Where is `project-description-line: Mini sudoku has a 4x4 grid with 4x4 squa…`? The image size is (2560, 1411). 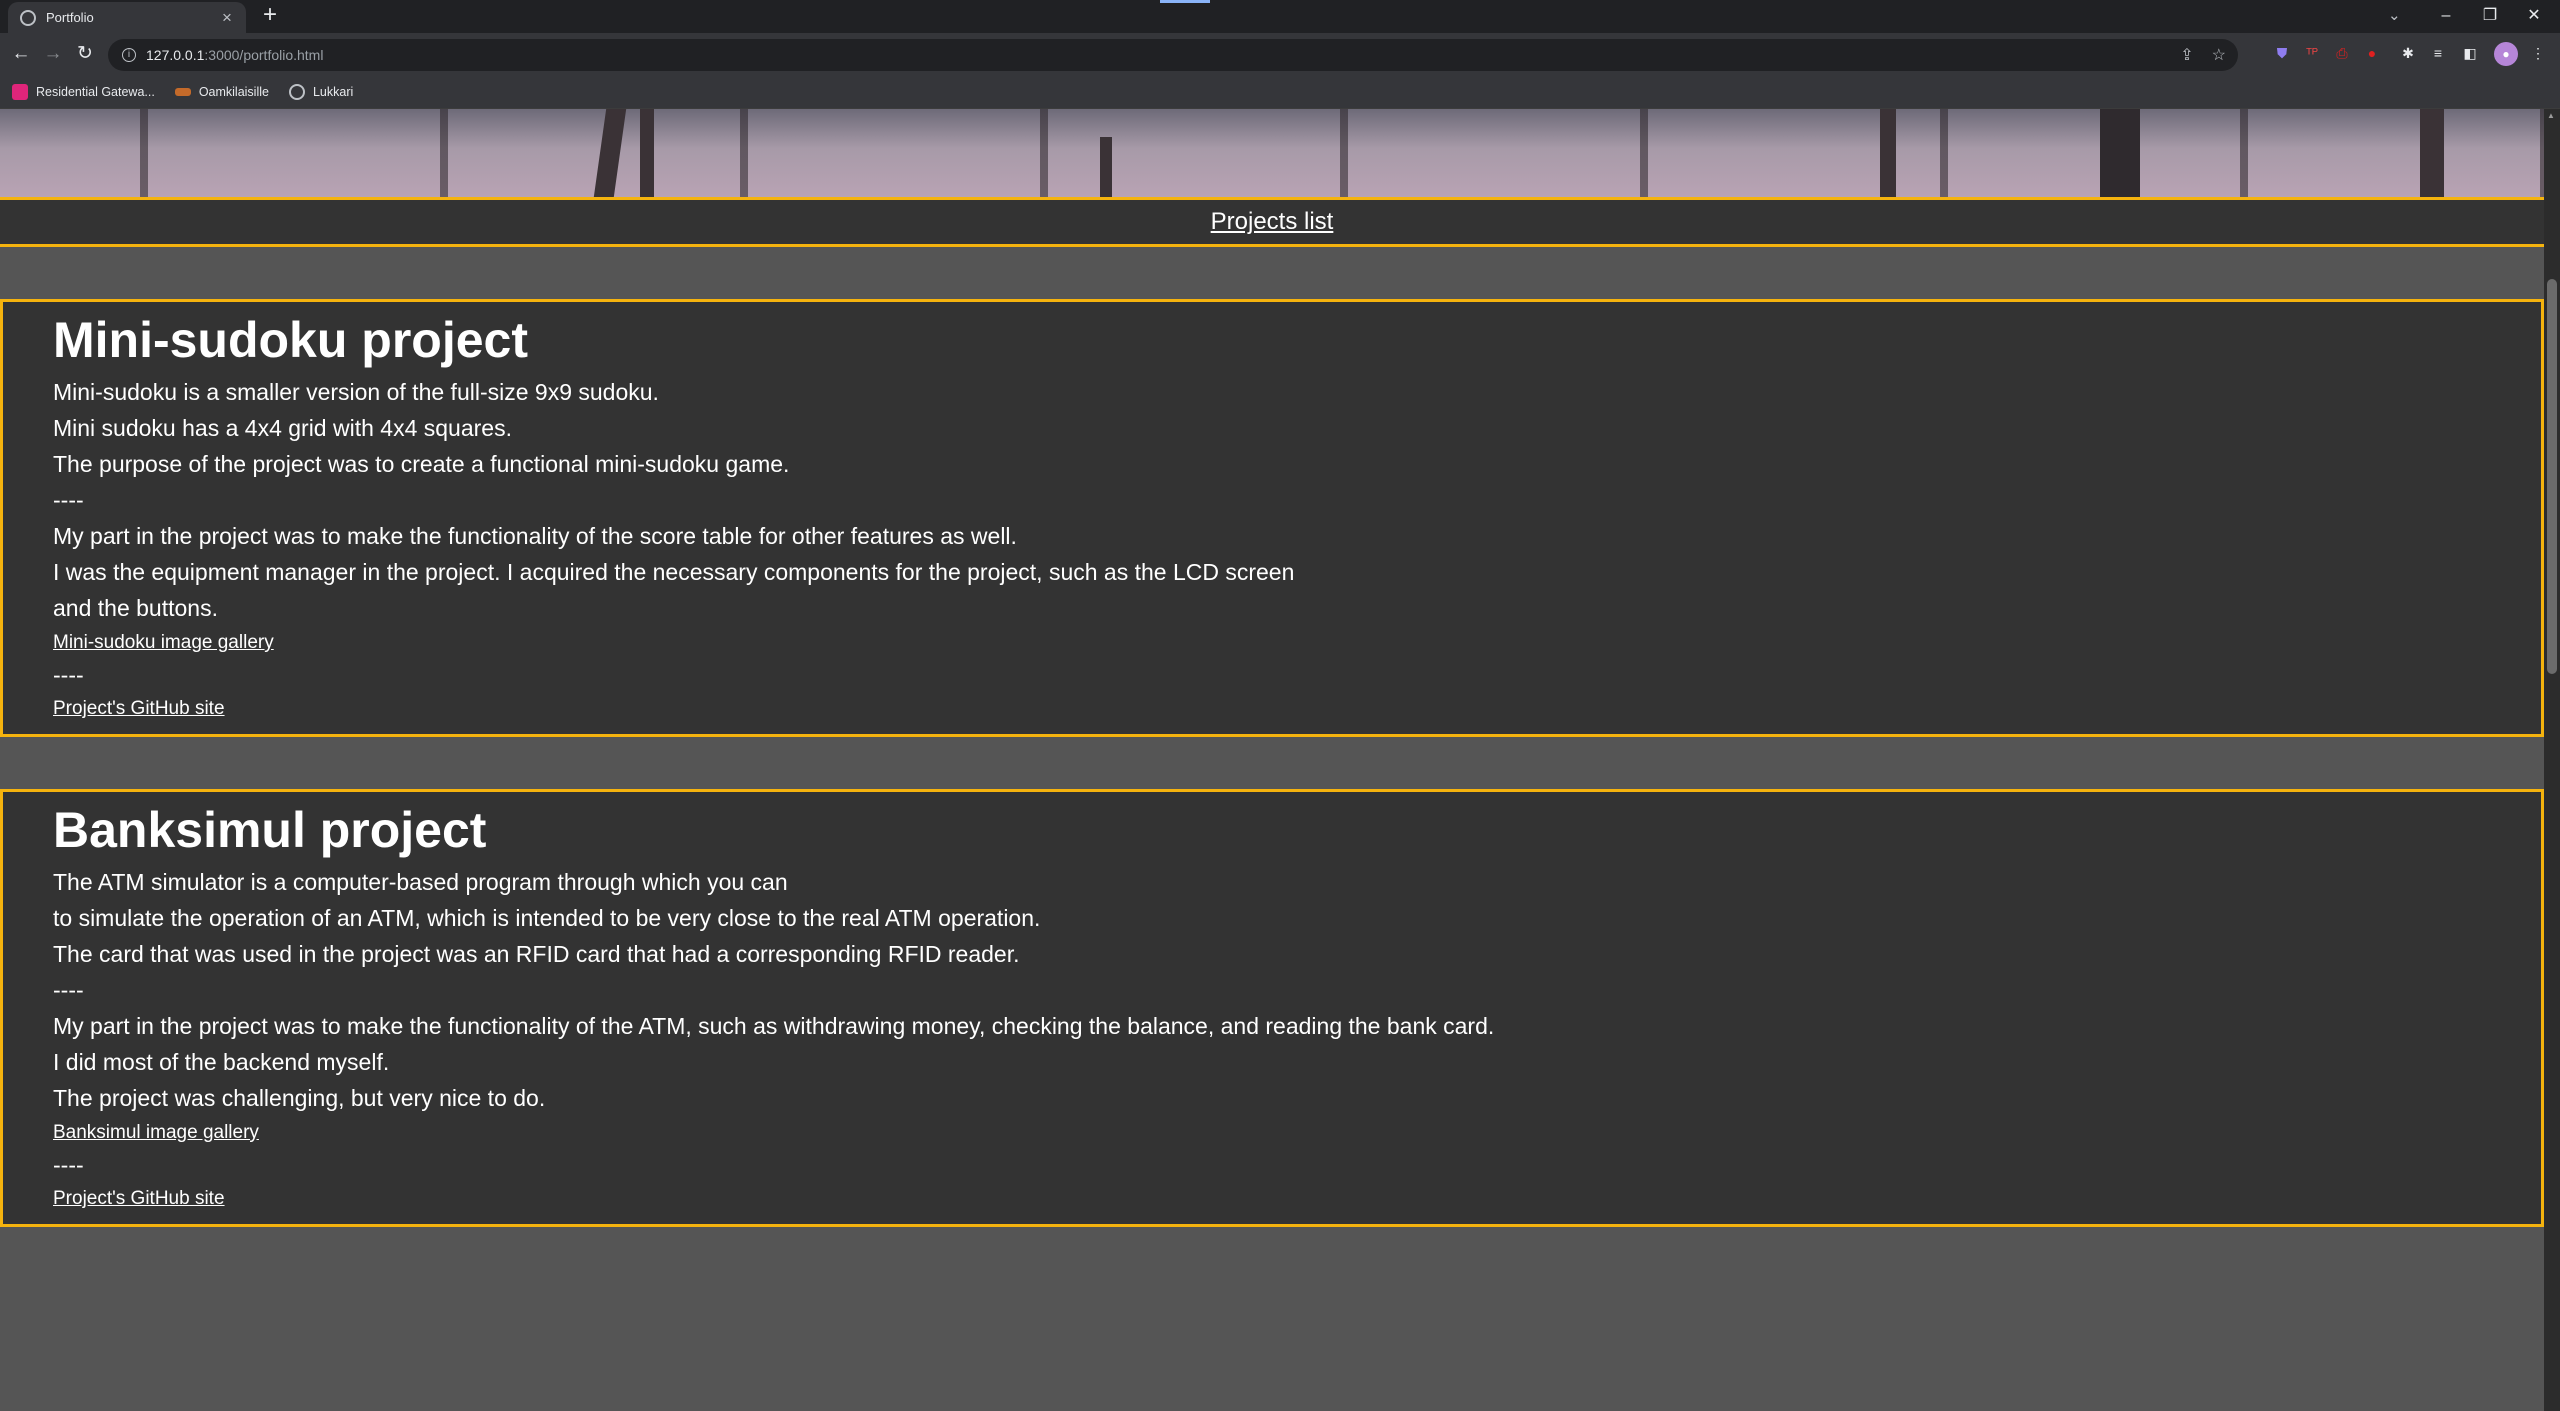
project-description-line: Mini sudoku has a 4x4 grid with 4x4 squa… is located at coordinates (282, 428).